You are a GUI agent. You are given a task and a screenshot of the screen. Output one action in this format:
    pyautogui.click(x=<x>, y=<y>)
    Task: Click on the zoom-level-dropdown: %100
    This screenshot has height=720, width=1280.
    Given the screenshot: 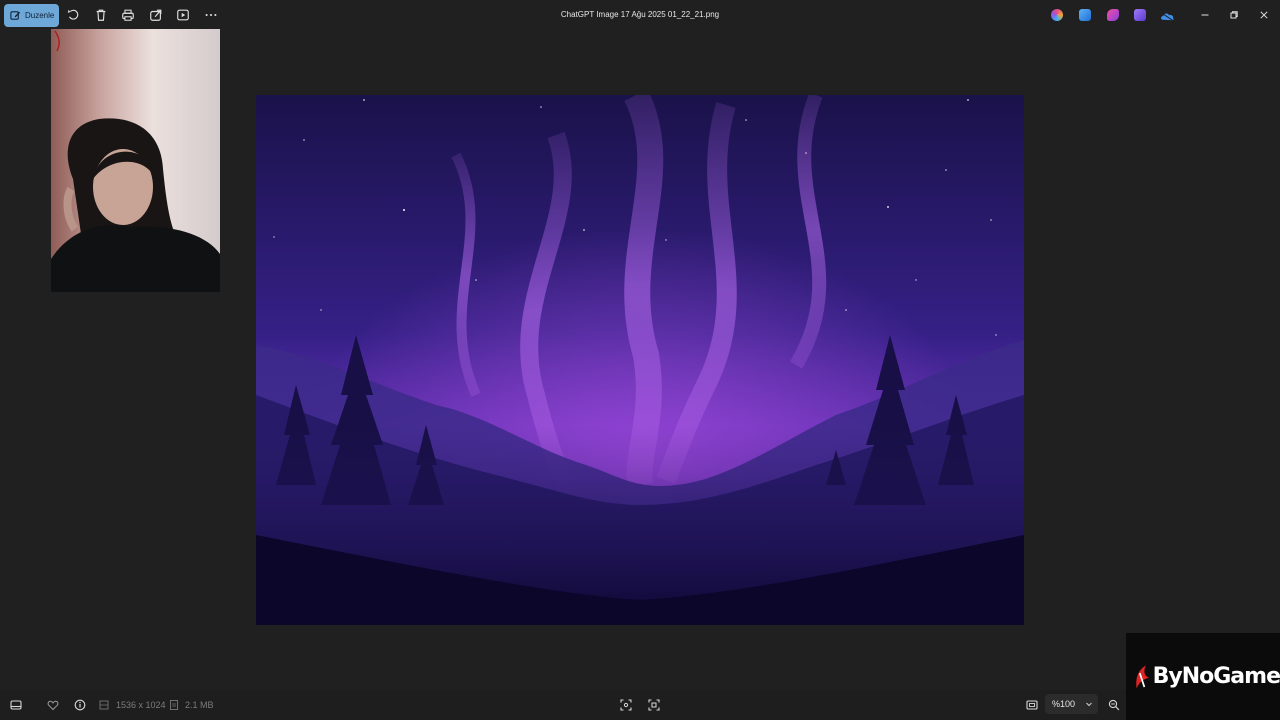 What is the action you would take?
    pyautogui.click(x=1071, y=704)
    